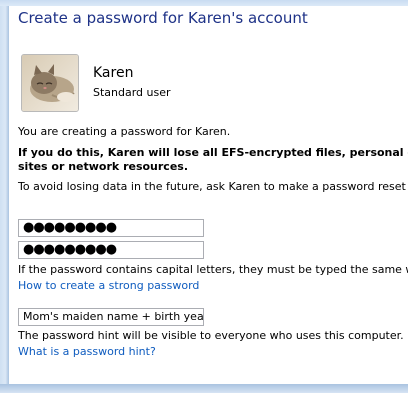 This screenshot has width=408, height=393. What do you see at coordinates (50, 83) in the screenshot?
I see `kitten-photo-icon` at bounding box center [50, 83].